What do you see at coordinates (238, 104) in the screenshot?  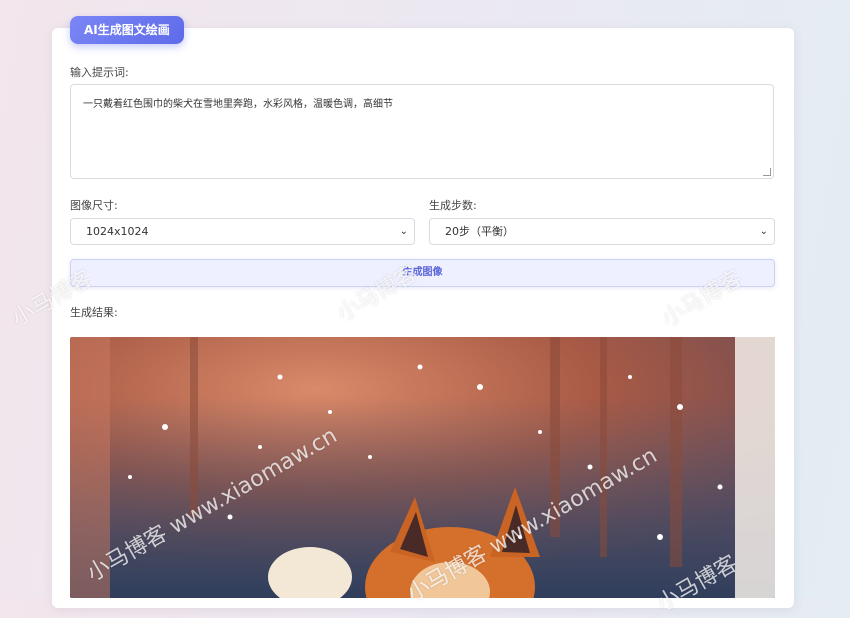 I see `prompt-text: 一只戴着红色围巾的柴犬在雪地里奔跑，水彩风格，温暖色调，高细节` at bounding box center [238, 104].